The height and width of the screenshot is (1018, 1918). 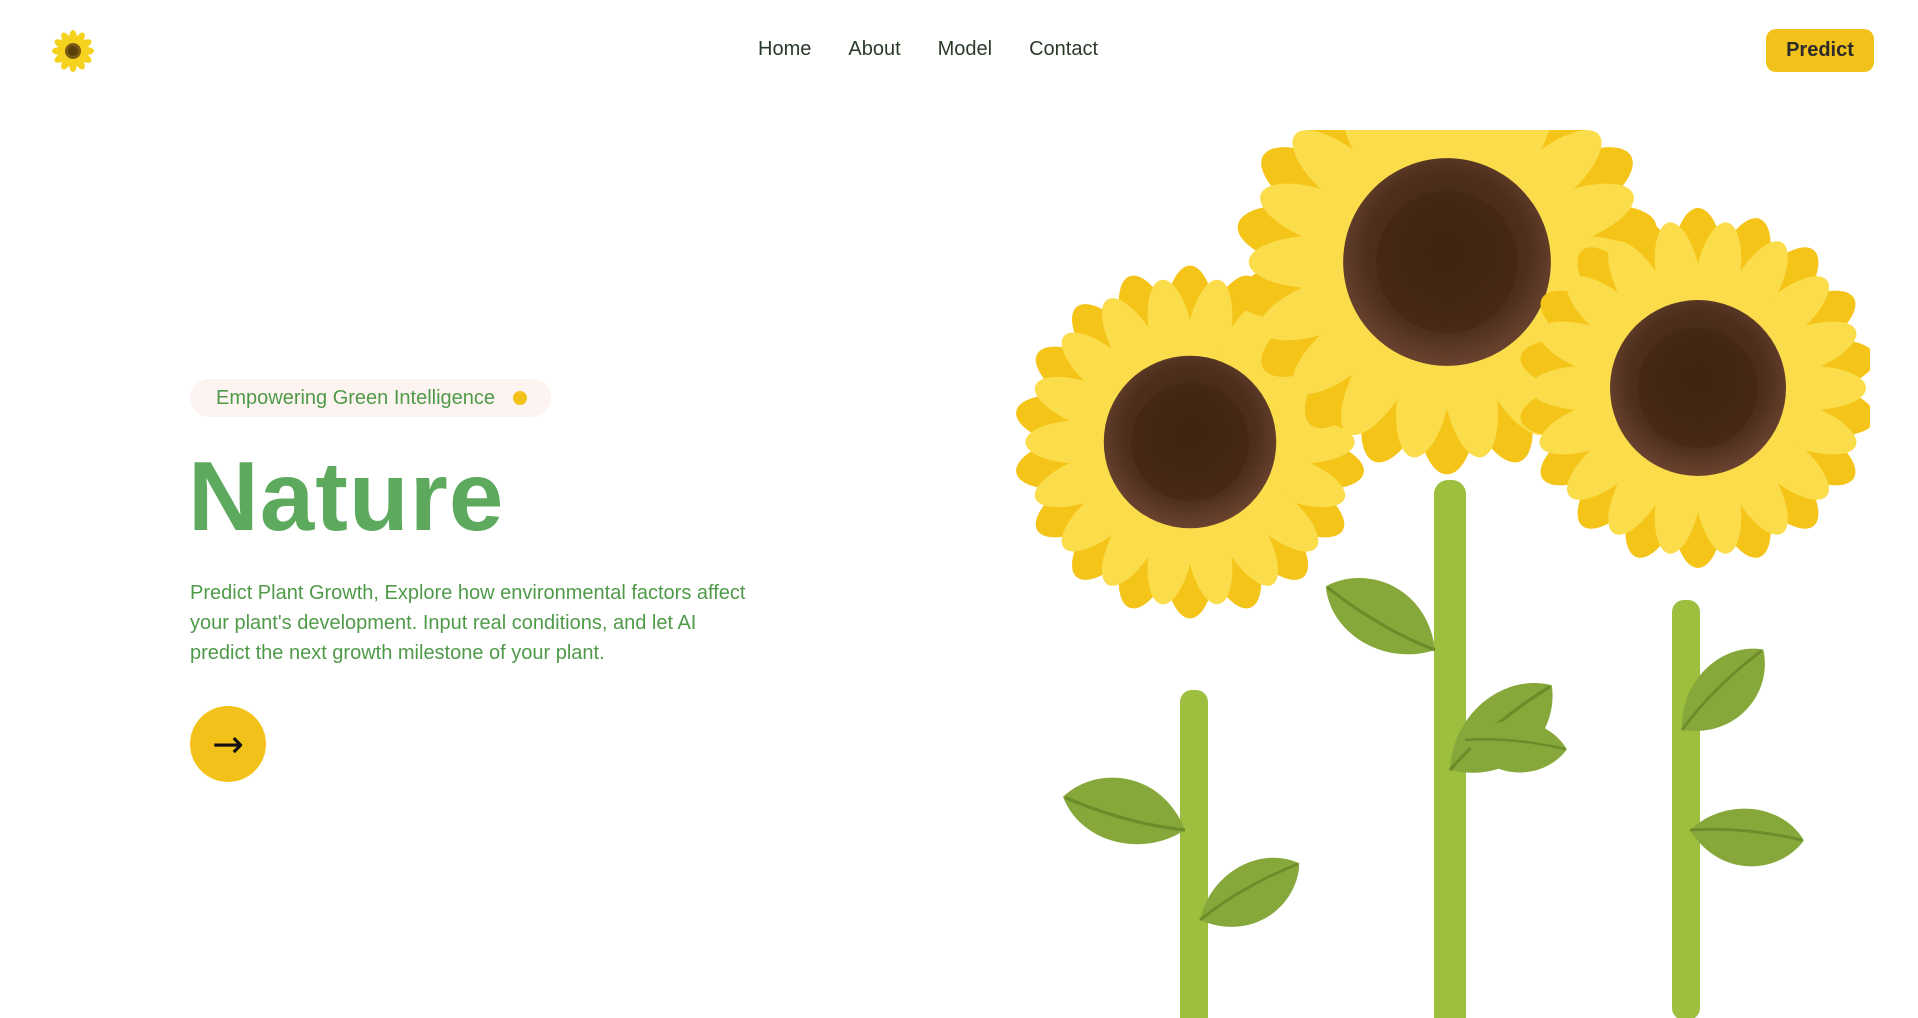 I want to click on main-nav: Home About Model Contact, so click(x=946, y=49).